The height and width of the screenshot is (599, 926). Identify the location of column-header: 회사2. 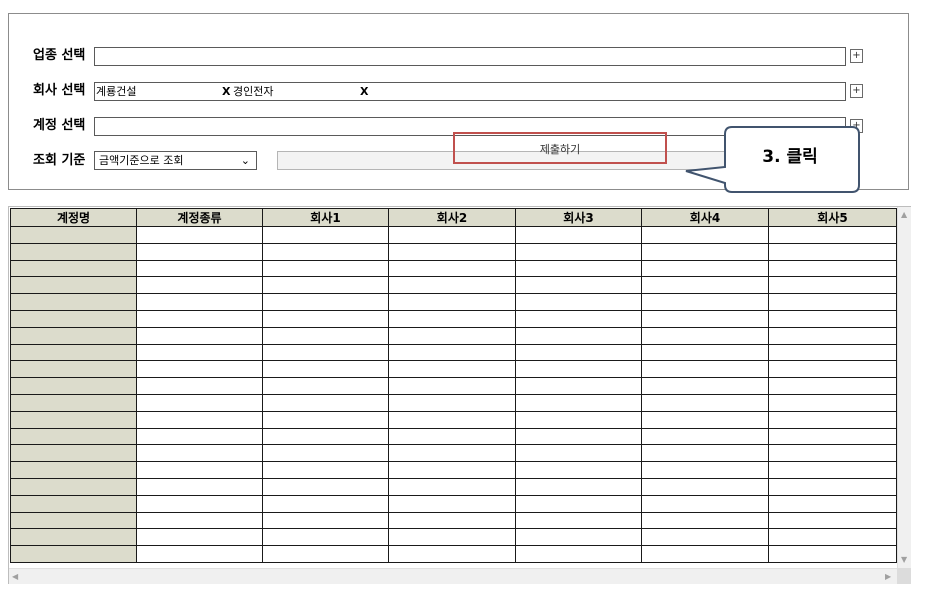
(452, 217).